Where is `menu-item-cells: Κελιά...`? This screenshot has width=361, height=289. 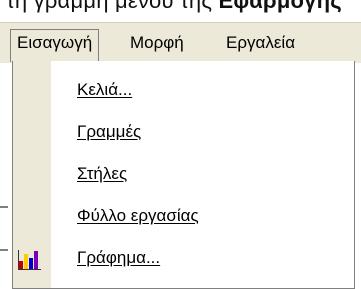 menu-item-cells: Κελιά... is located at coordinates (183, 90).